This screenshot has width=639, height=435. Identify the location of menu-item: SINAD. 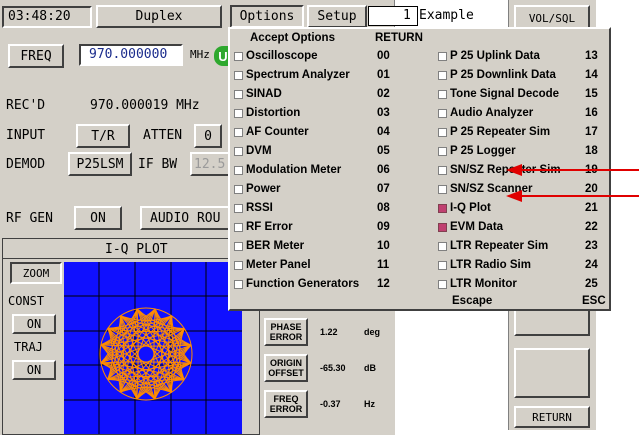
(258, 94).